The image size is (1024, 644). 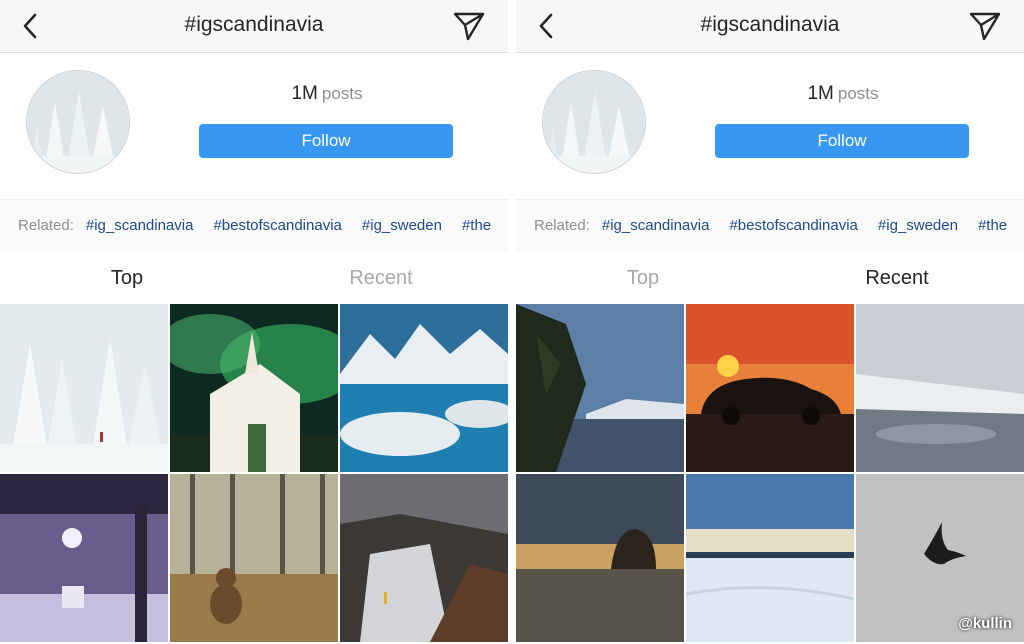 I want to click on photo-thumbnail-bird-grey-sky: @kullin, so click(x=940, y=558).